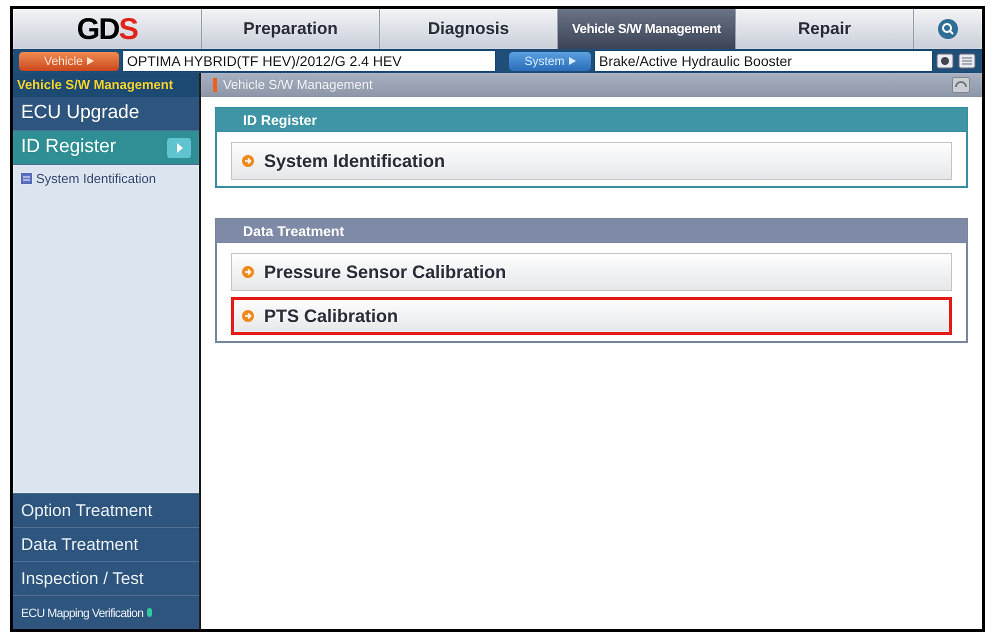 This screenshot has width=995, height=638. What do you see at coordinates (215, 85) in the screenshot?
I see `marker-icon` at bounding box center [215, 85].